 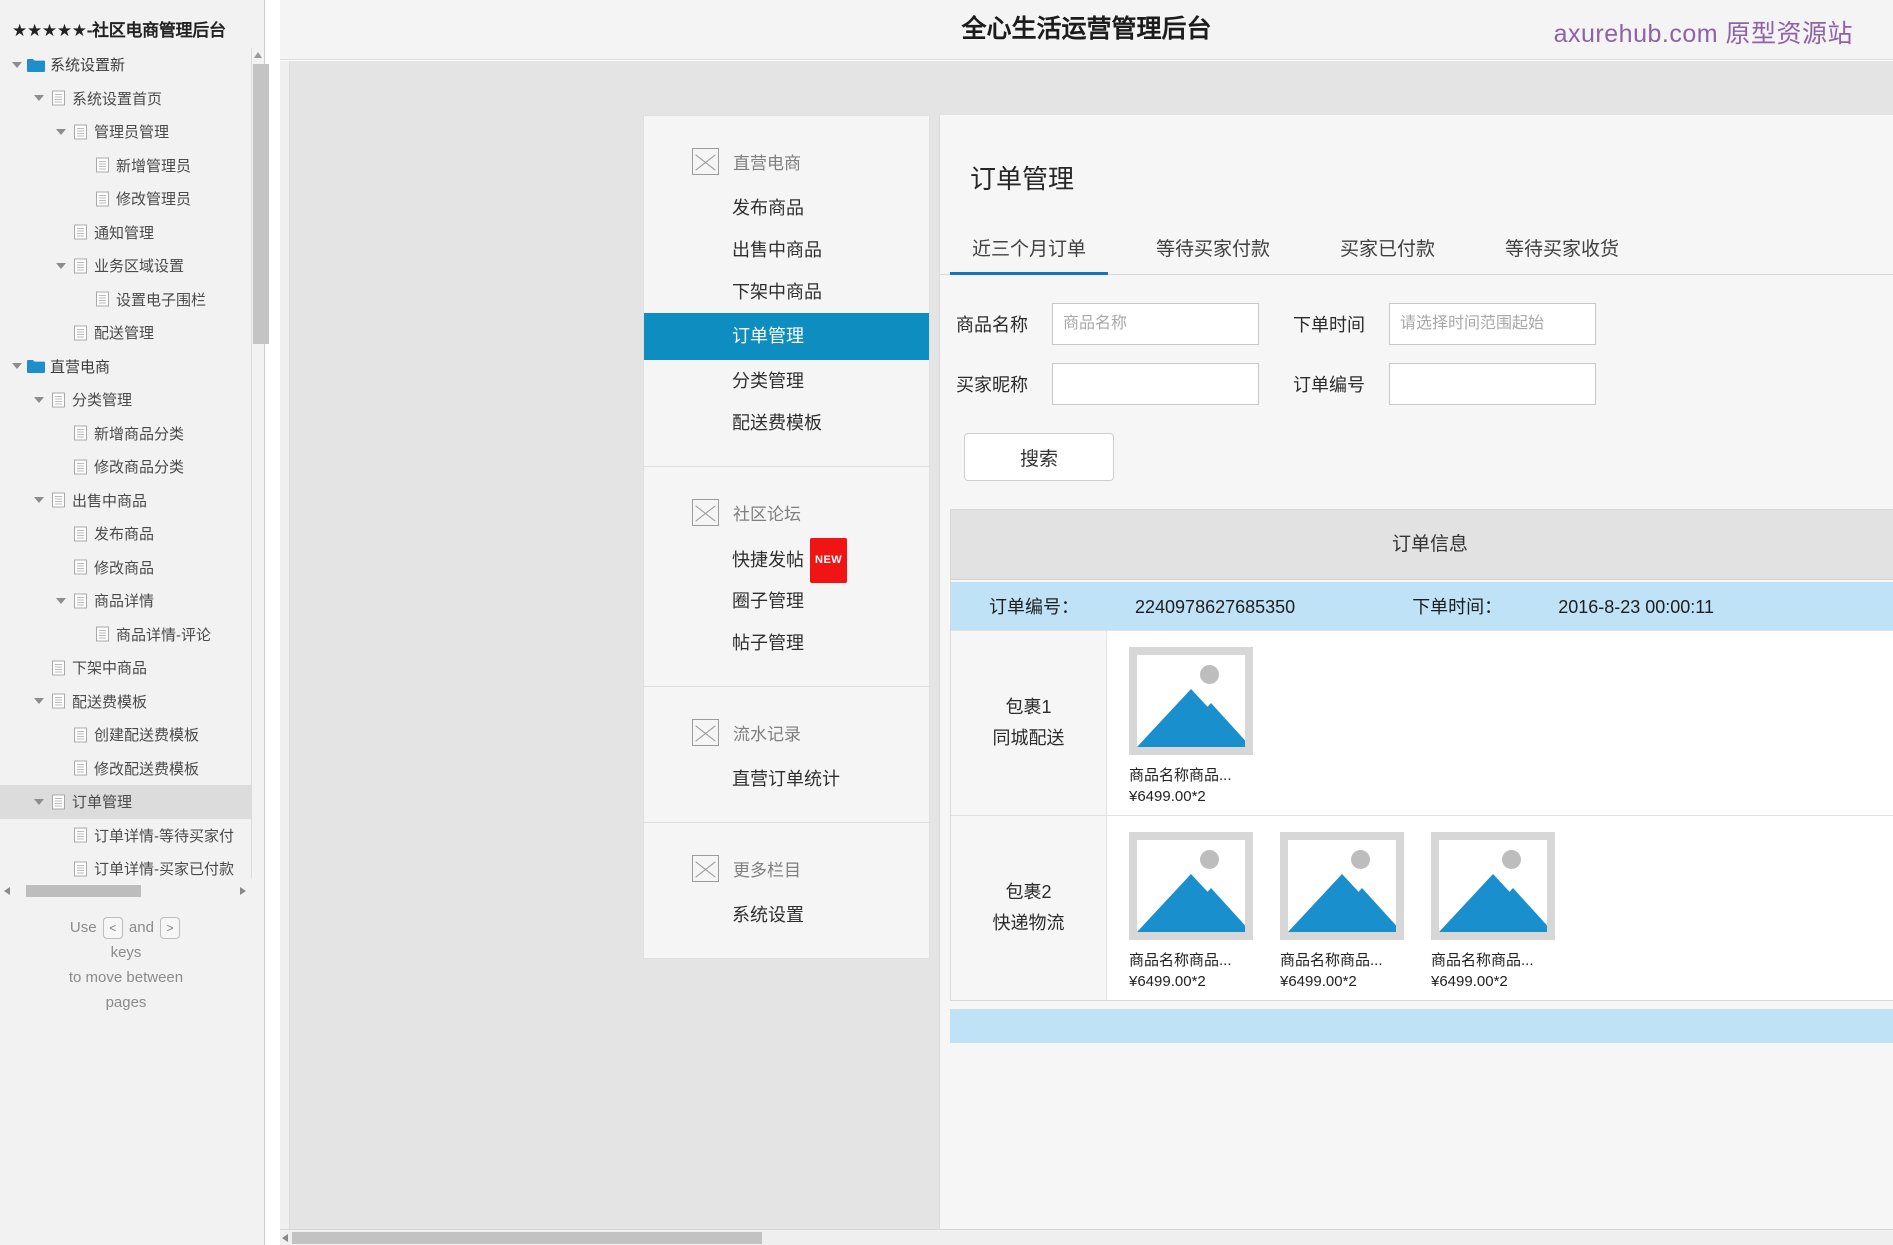 I want to click on menu-item: 发布商品, so click(x=786, y=208).